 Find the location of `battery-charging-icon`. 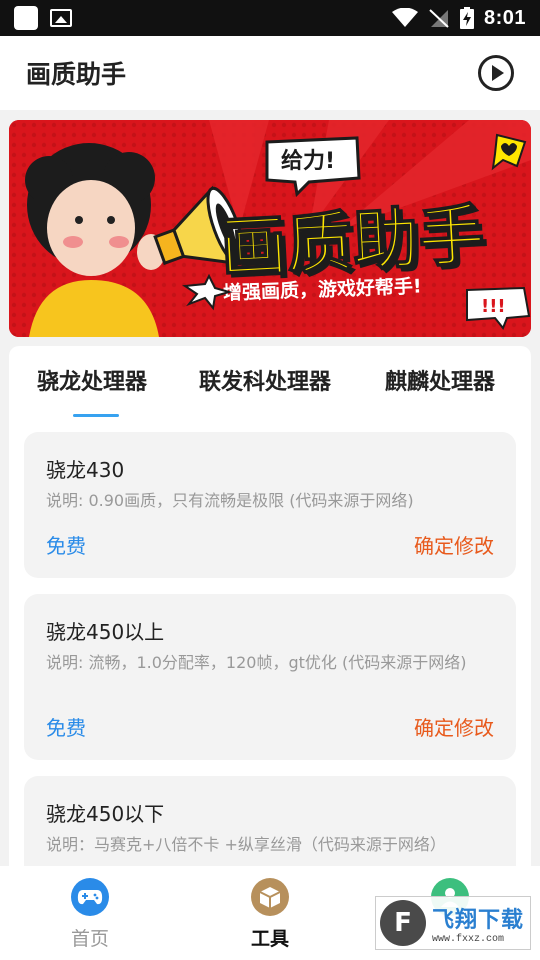

battery-charging-icon is located at coordinates (466, 18).